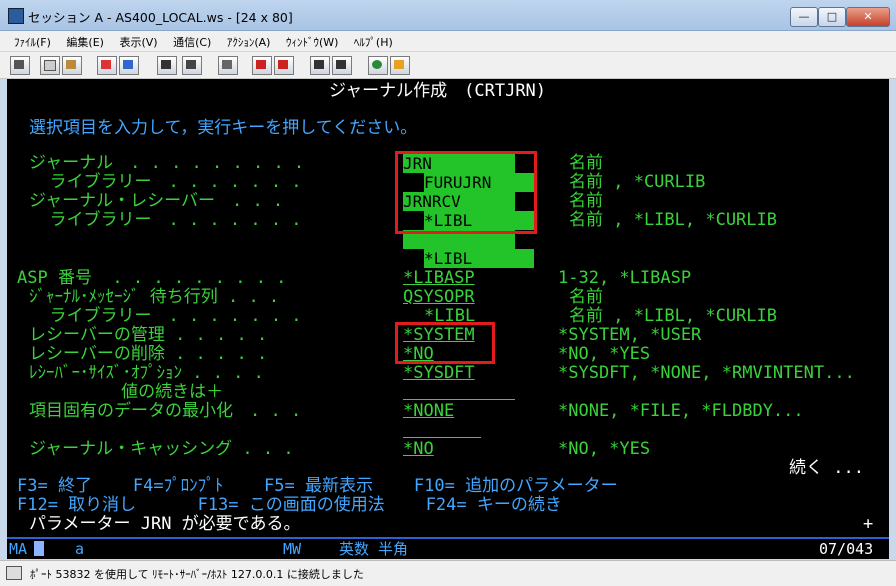 This screenshot has width=896, height=586. Describe the element at coordinates (439, 278) in the screenshot. I see `asp-field: *LIBASP` at that location.